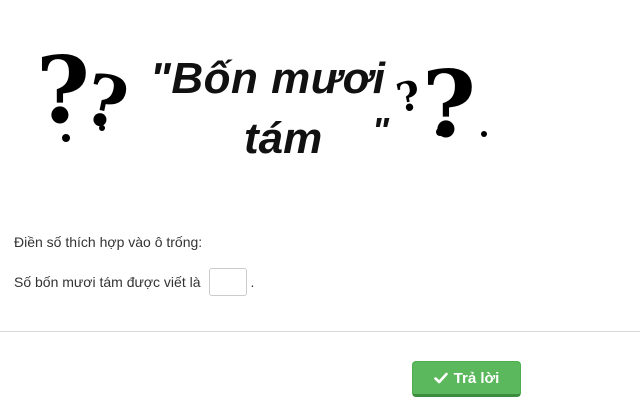  Describe the element at coordinates (320, 331) in the screenshot. I see `divider` at that location.